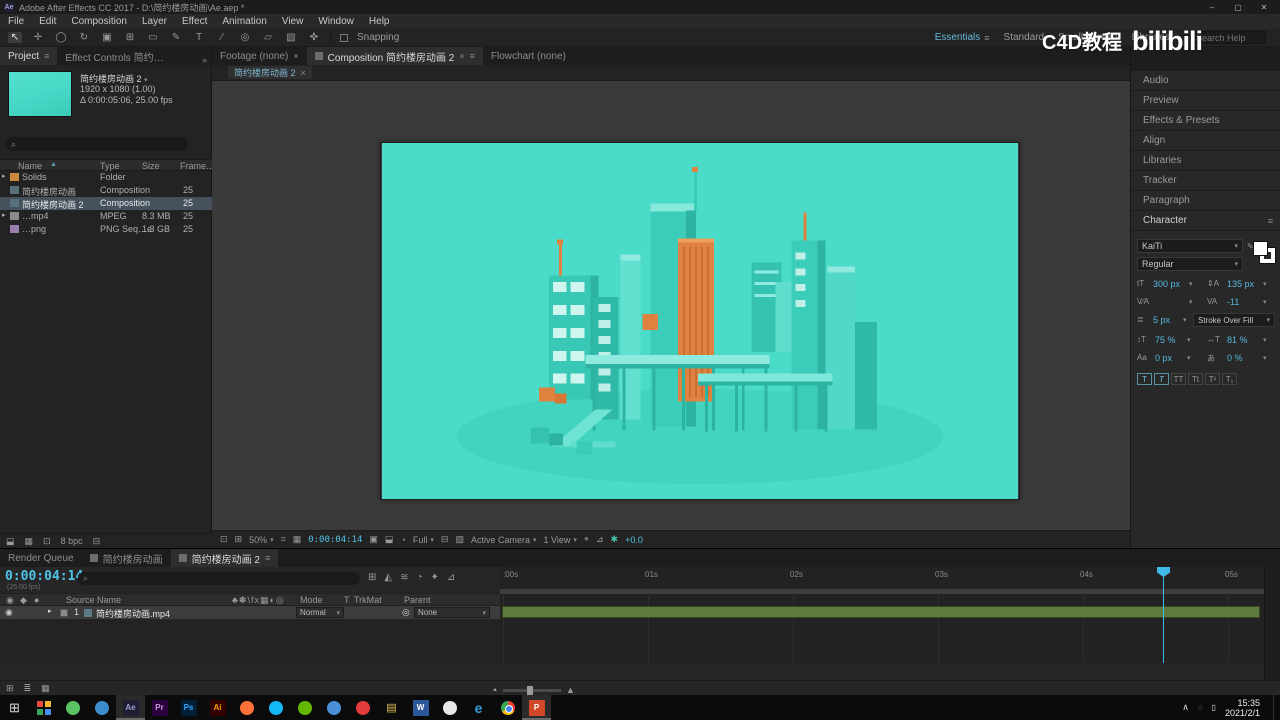 The width and height of the screenshot is (1280, 720). Describe the element at coordinates (394, 56) in the screenshot. I see `tab-composition: Composition 简约楼房动画 2 × ≡` at that location.